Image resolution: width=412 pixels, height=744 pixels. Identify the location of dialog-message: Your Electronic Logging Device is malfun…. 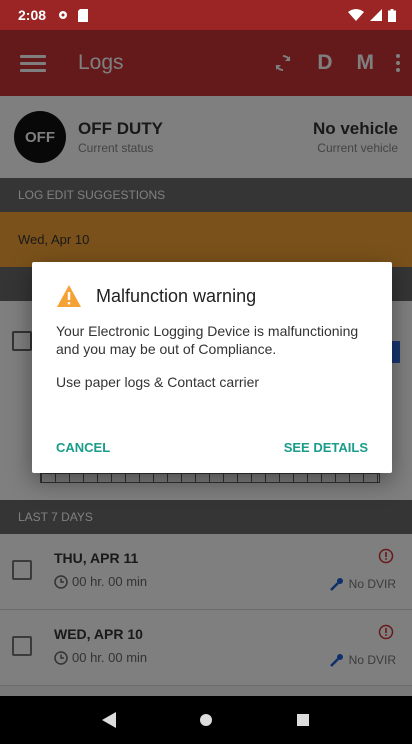
(207, 340).